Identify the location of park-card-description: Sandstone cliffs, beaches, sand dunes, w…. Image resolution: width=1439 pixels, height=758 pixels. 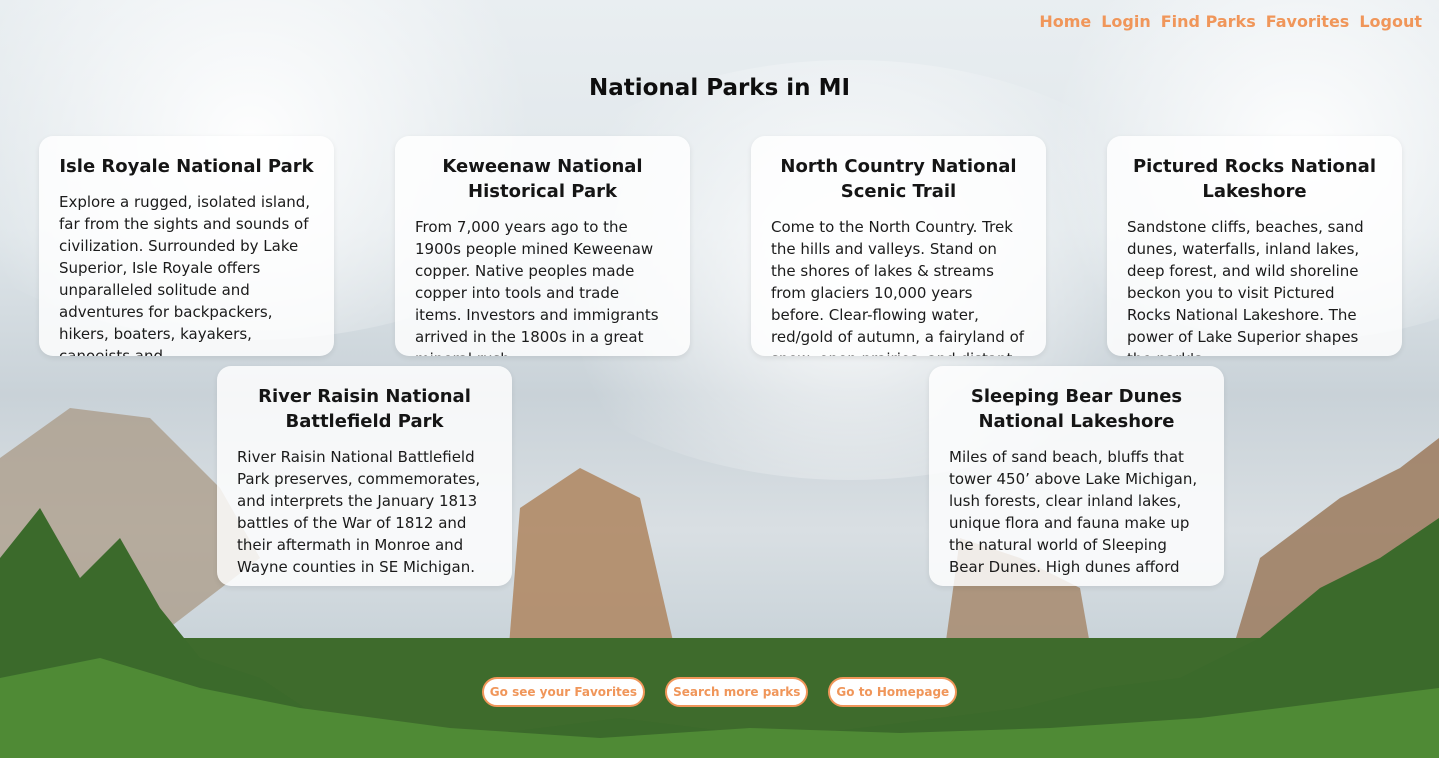
(1245, 287).